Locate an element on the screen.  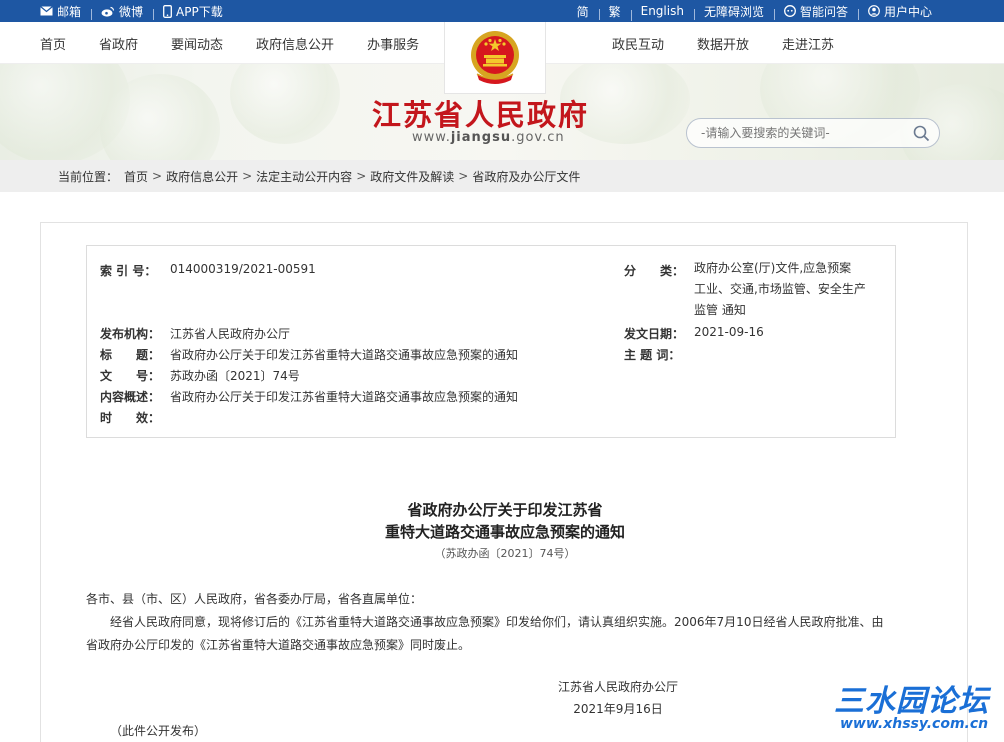
topbar-right-links: 简 繁 English 无障碍浏览 智能问答 用户中心 is located at coordinates (754, 11).